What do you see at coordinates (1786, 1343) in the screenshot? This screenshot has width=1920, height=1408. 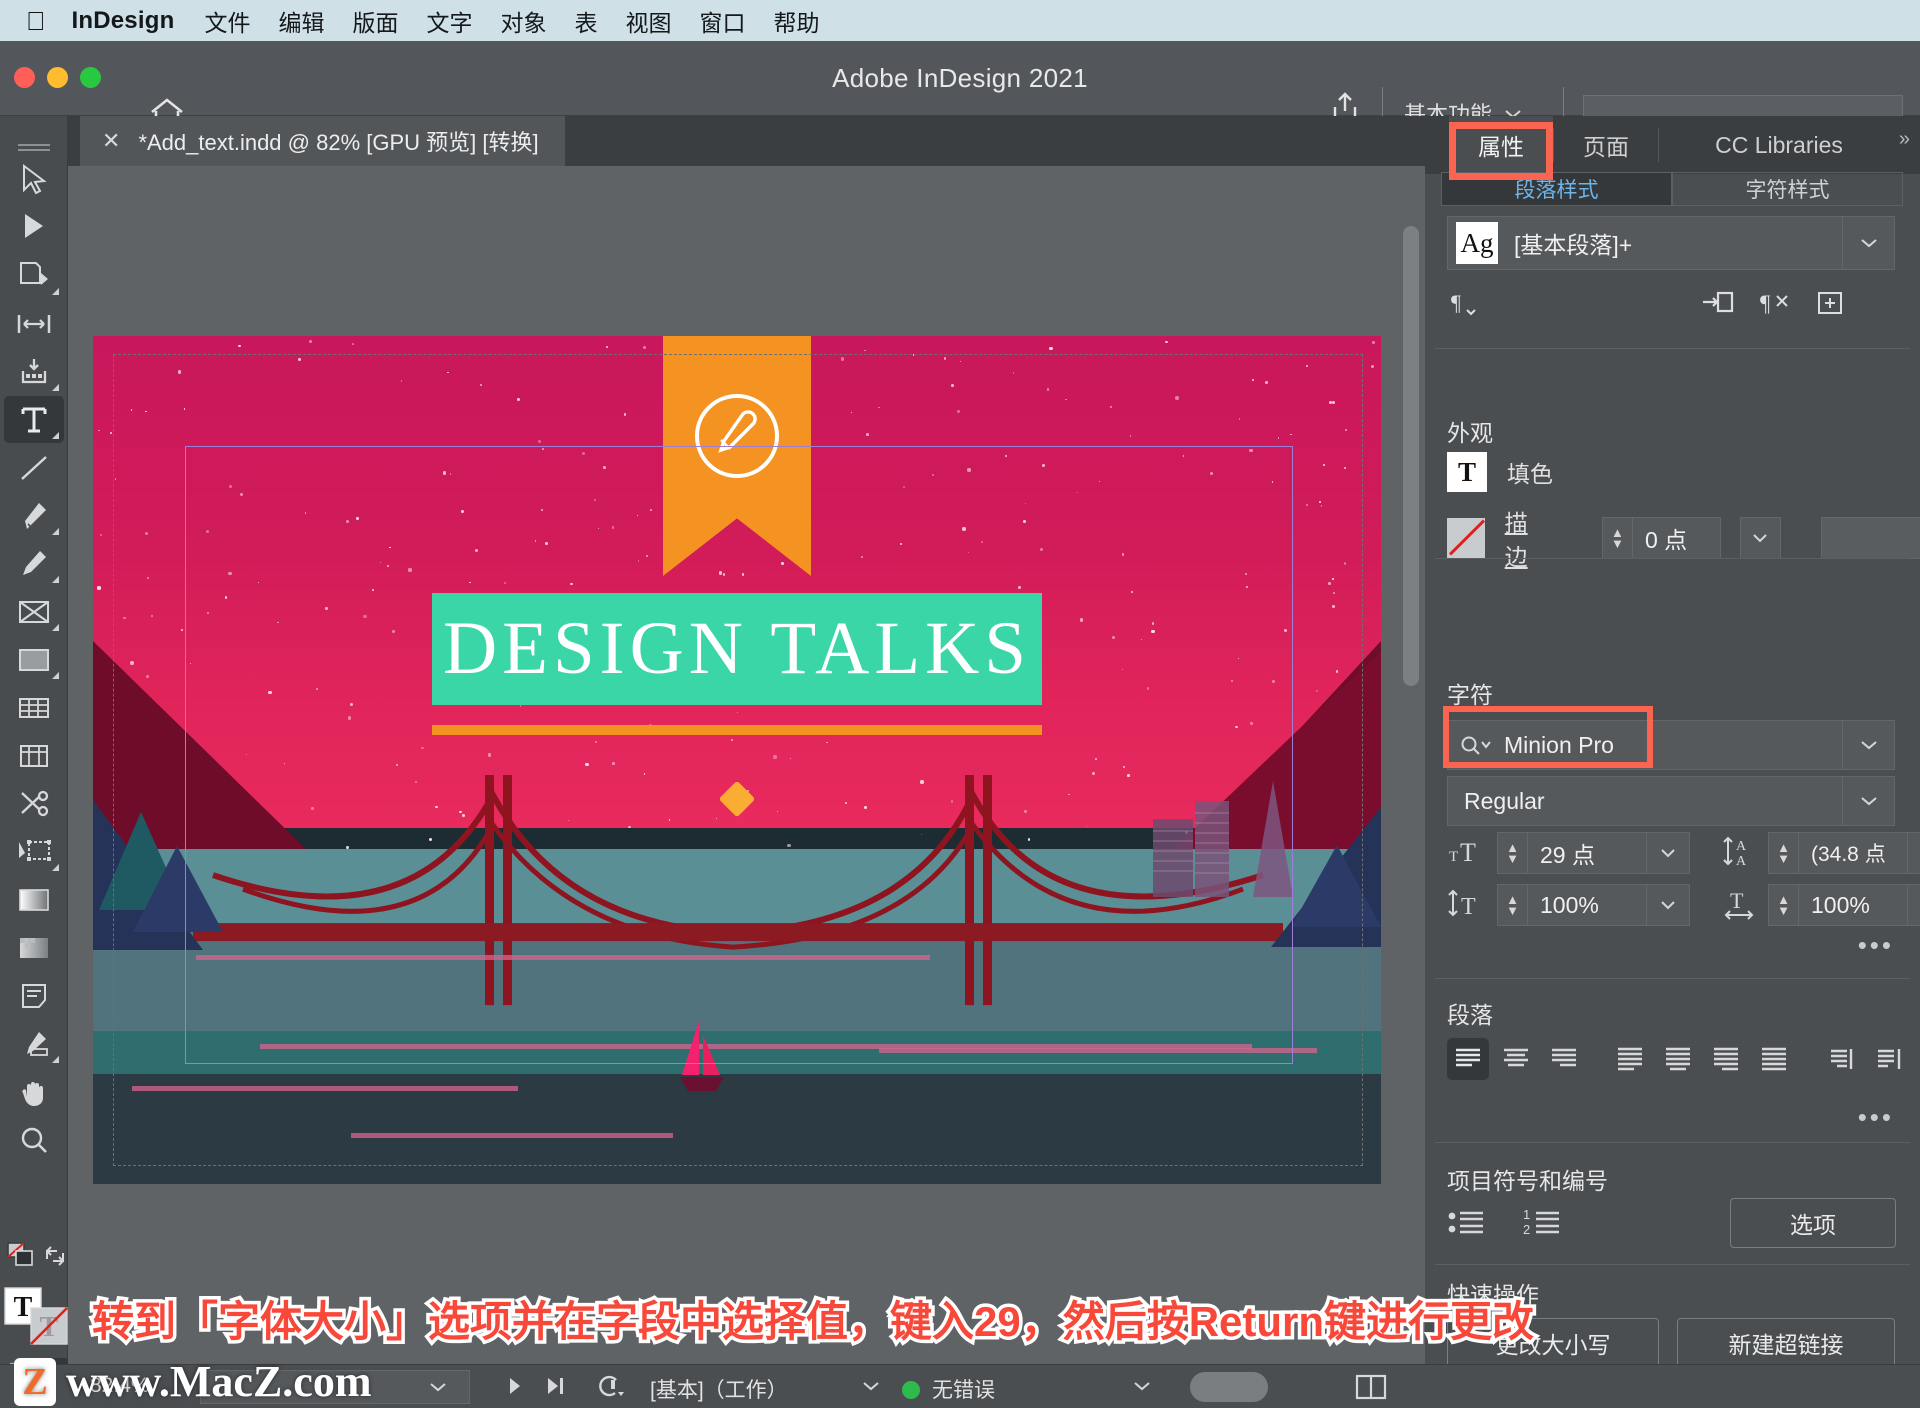 I see `new-hyperlink-button: 新建超链接` at bounding box center [1786, 1343].